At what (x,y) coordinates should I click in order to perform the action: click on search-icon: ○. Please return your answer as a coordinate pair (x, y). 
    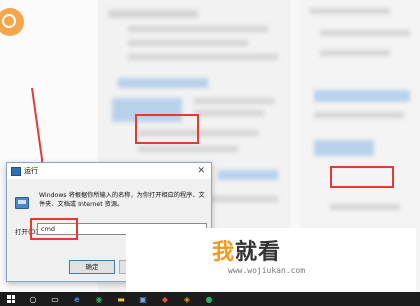
    Looking at the image, I should click on (33, 299).